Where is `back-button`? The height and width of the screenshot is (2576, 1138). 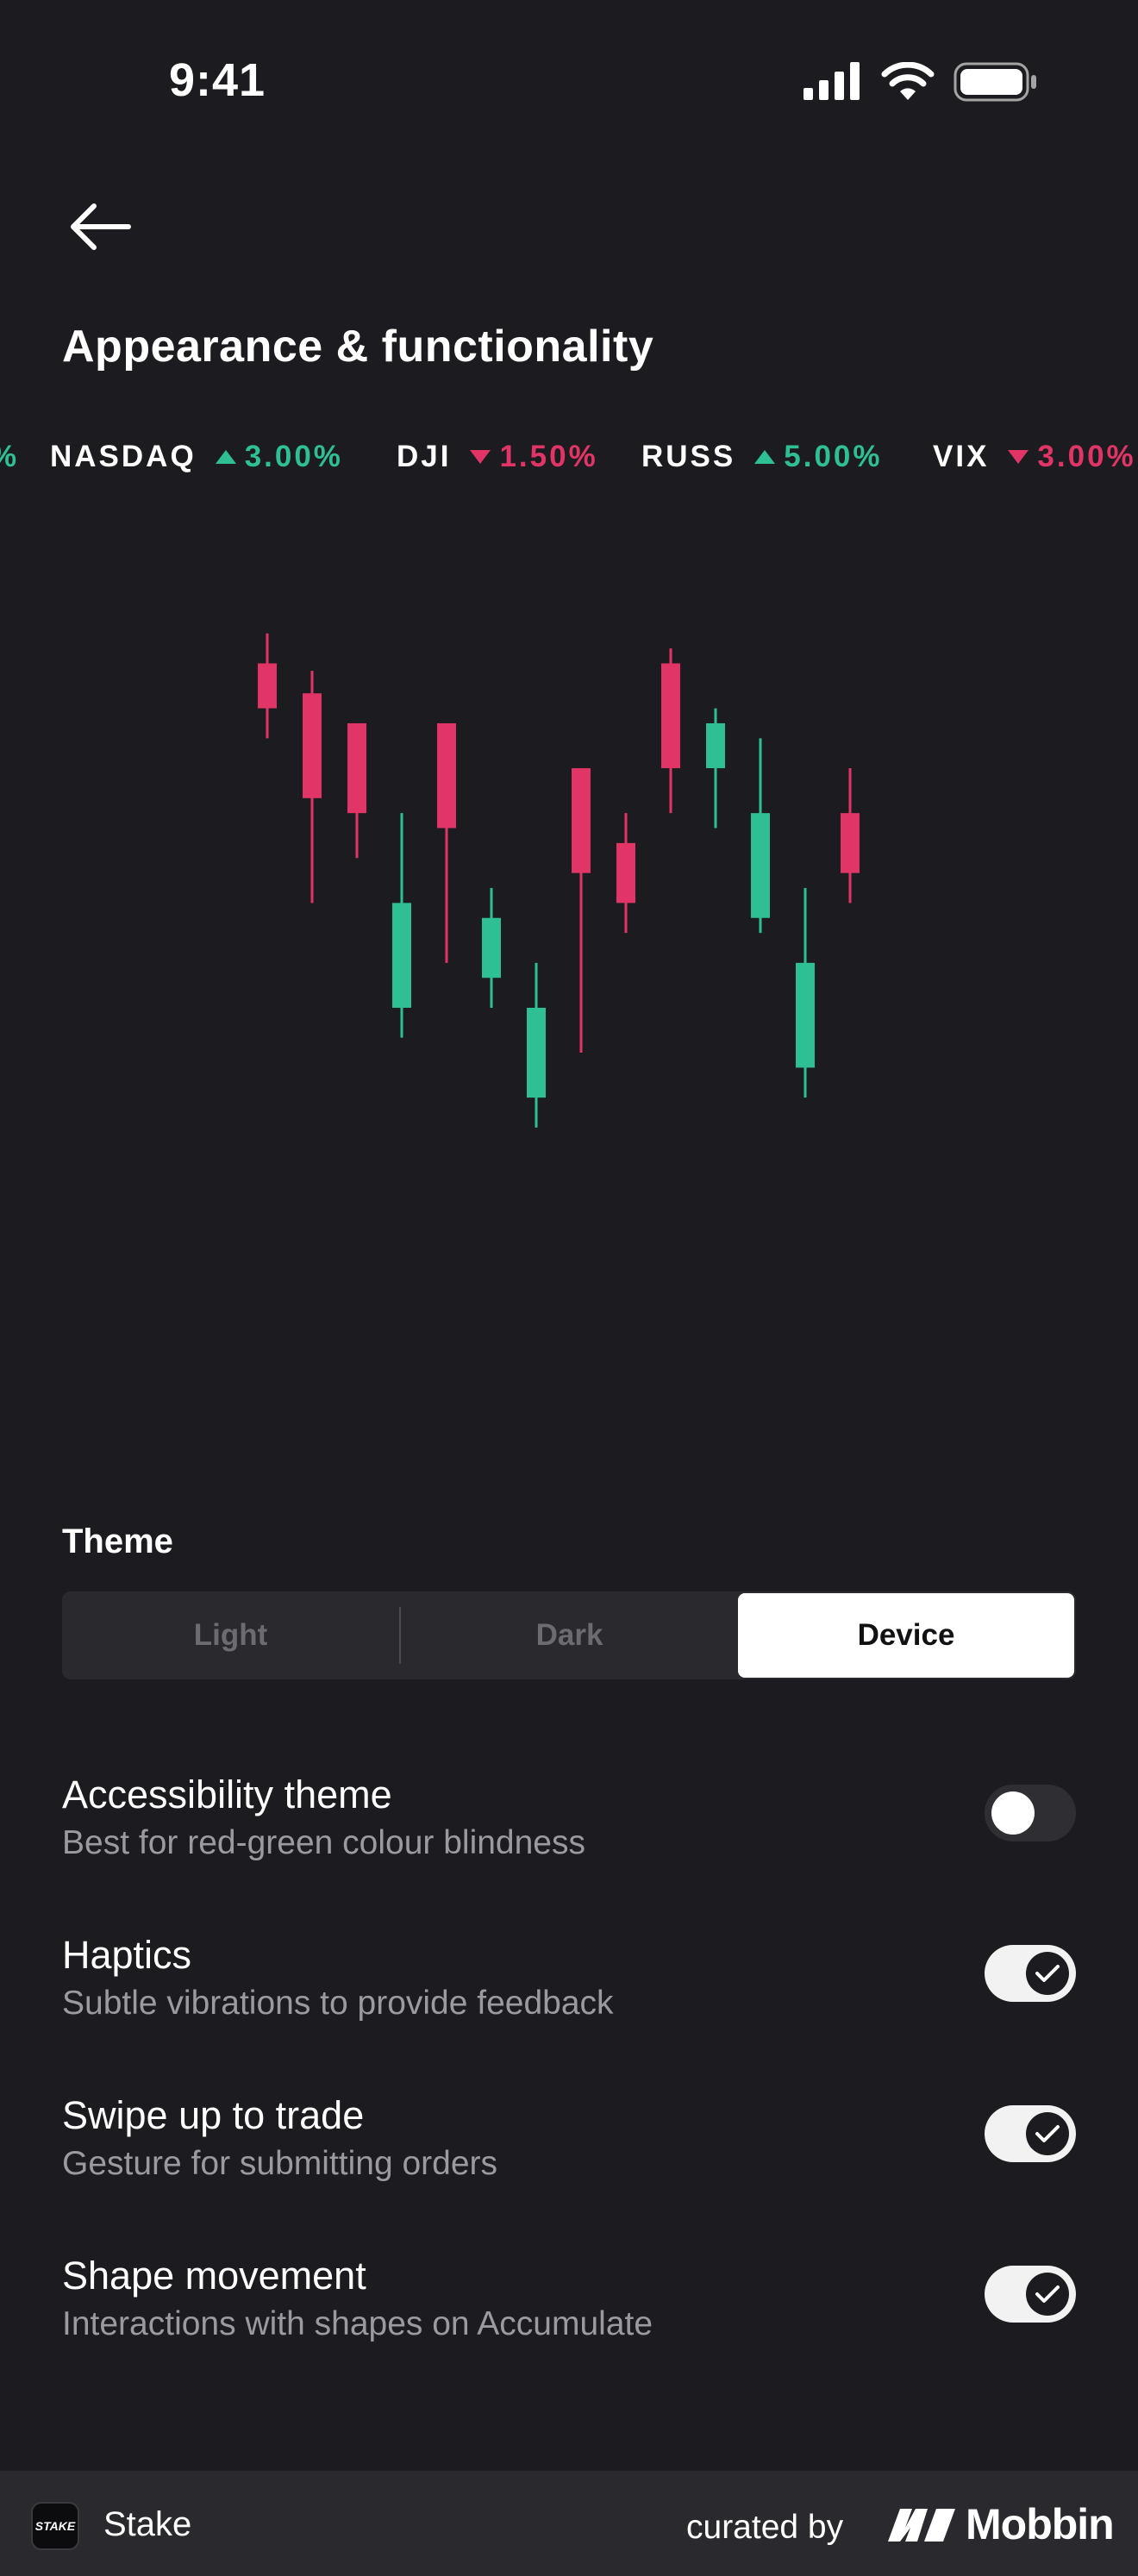 back-button is located at coordinates (99, 227).